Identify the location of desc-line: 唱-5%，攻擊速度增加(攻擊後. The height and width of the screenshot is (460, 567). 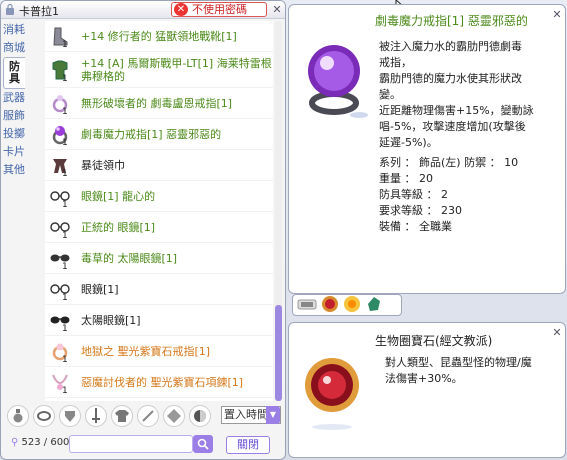
(452, 126).